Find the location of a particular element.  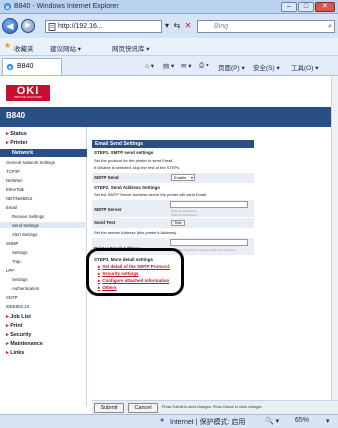

favorites-button: 收藏夹 is located at coordinates (24, 48).